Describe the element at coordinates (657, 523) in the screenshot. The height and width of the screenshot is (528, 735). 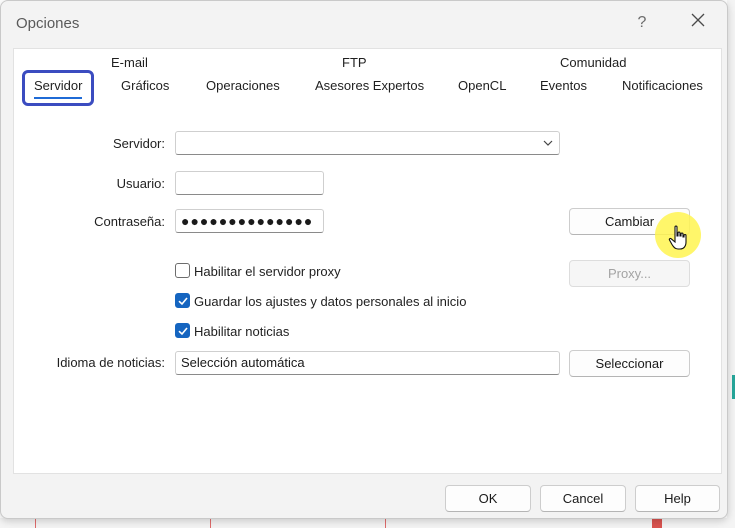
I see `background-chart-candle` at that location.